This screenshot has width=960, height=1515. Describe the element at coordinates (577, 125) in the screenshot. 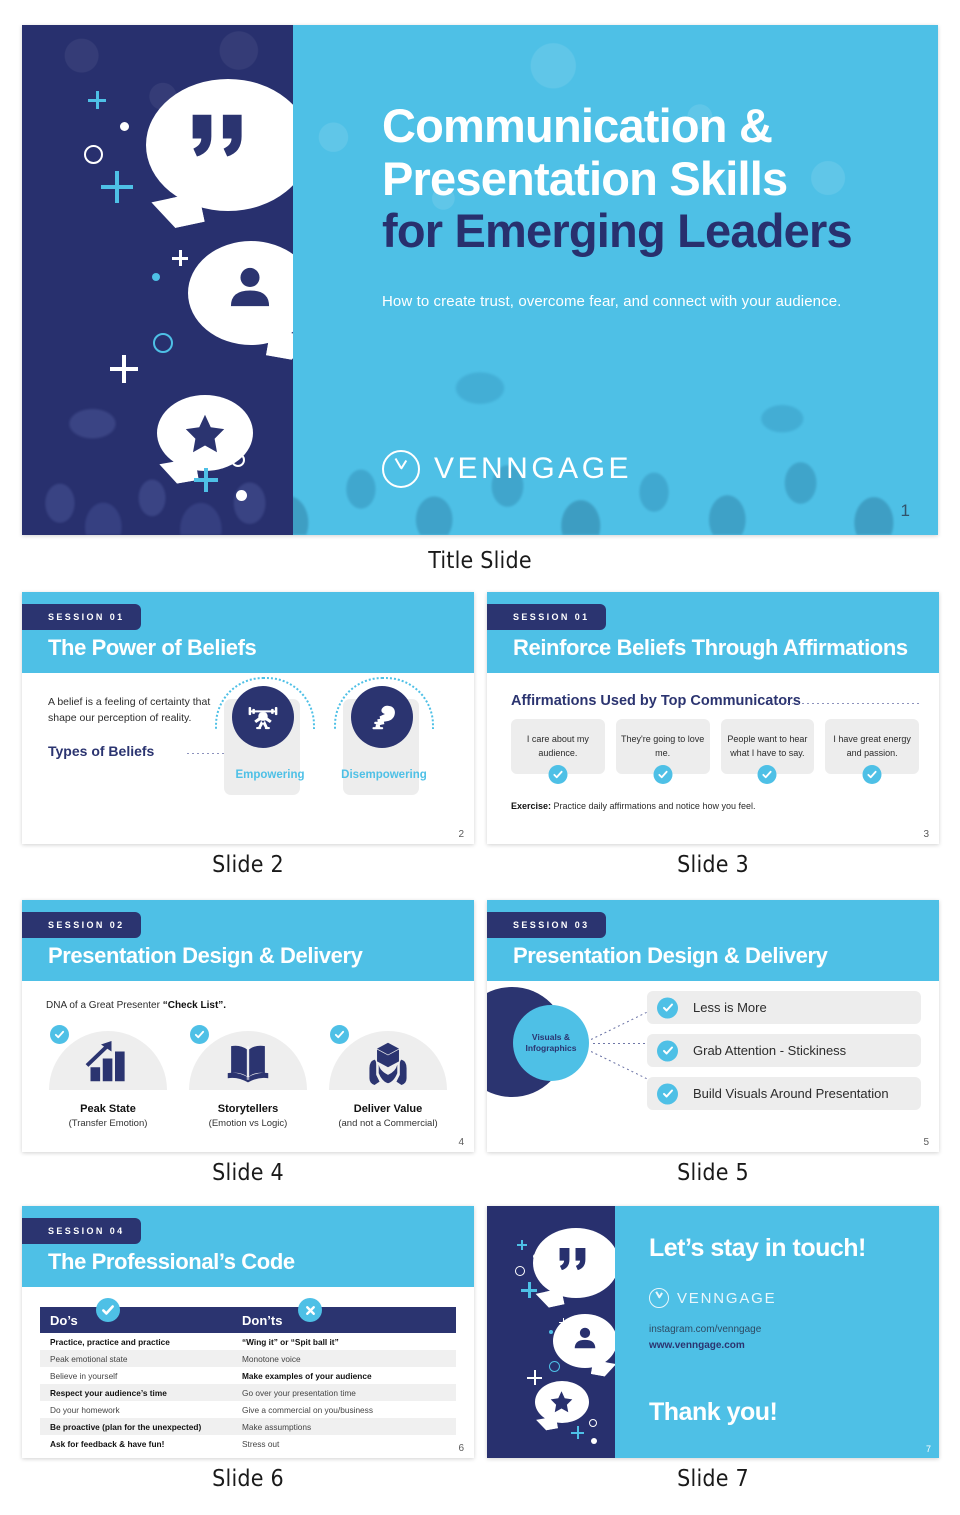

I see `title-line-1: Communication &` at that location.